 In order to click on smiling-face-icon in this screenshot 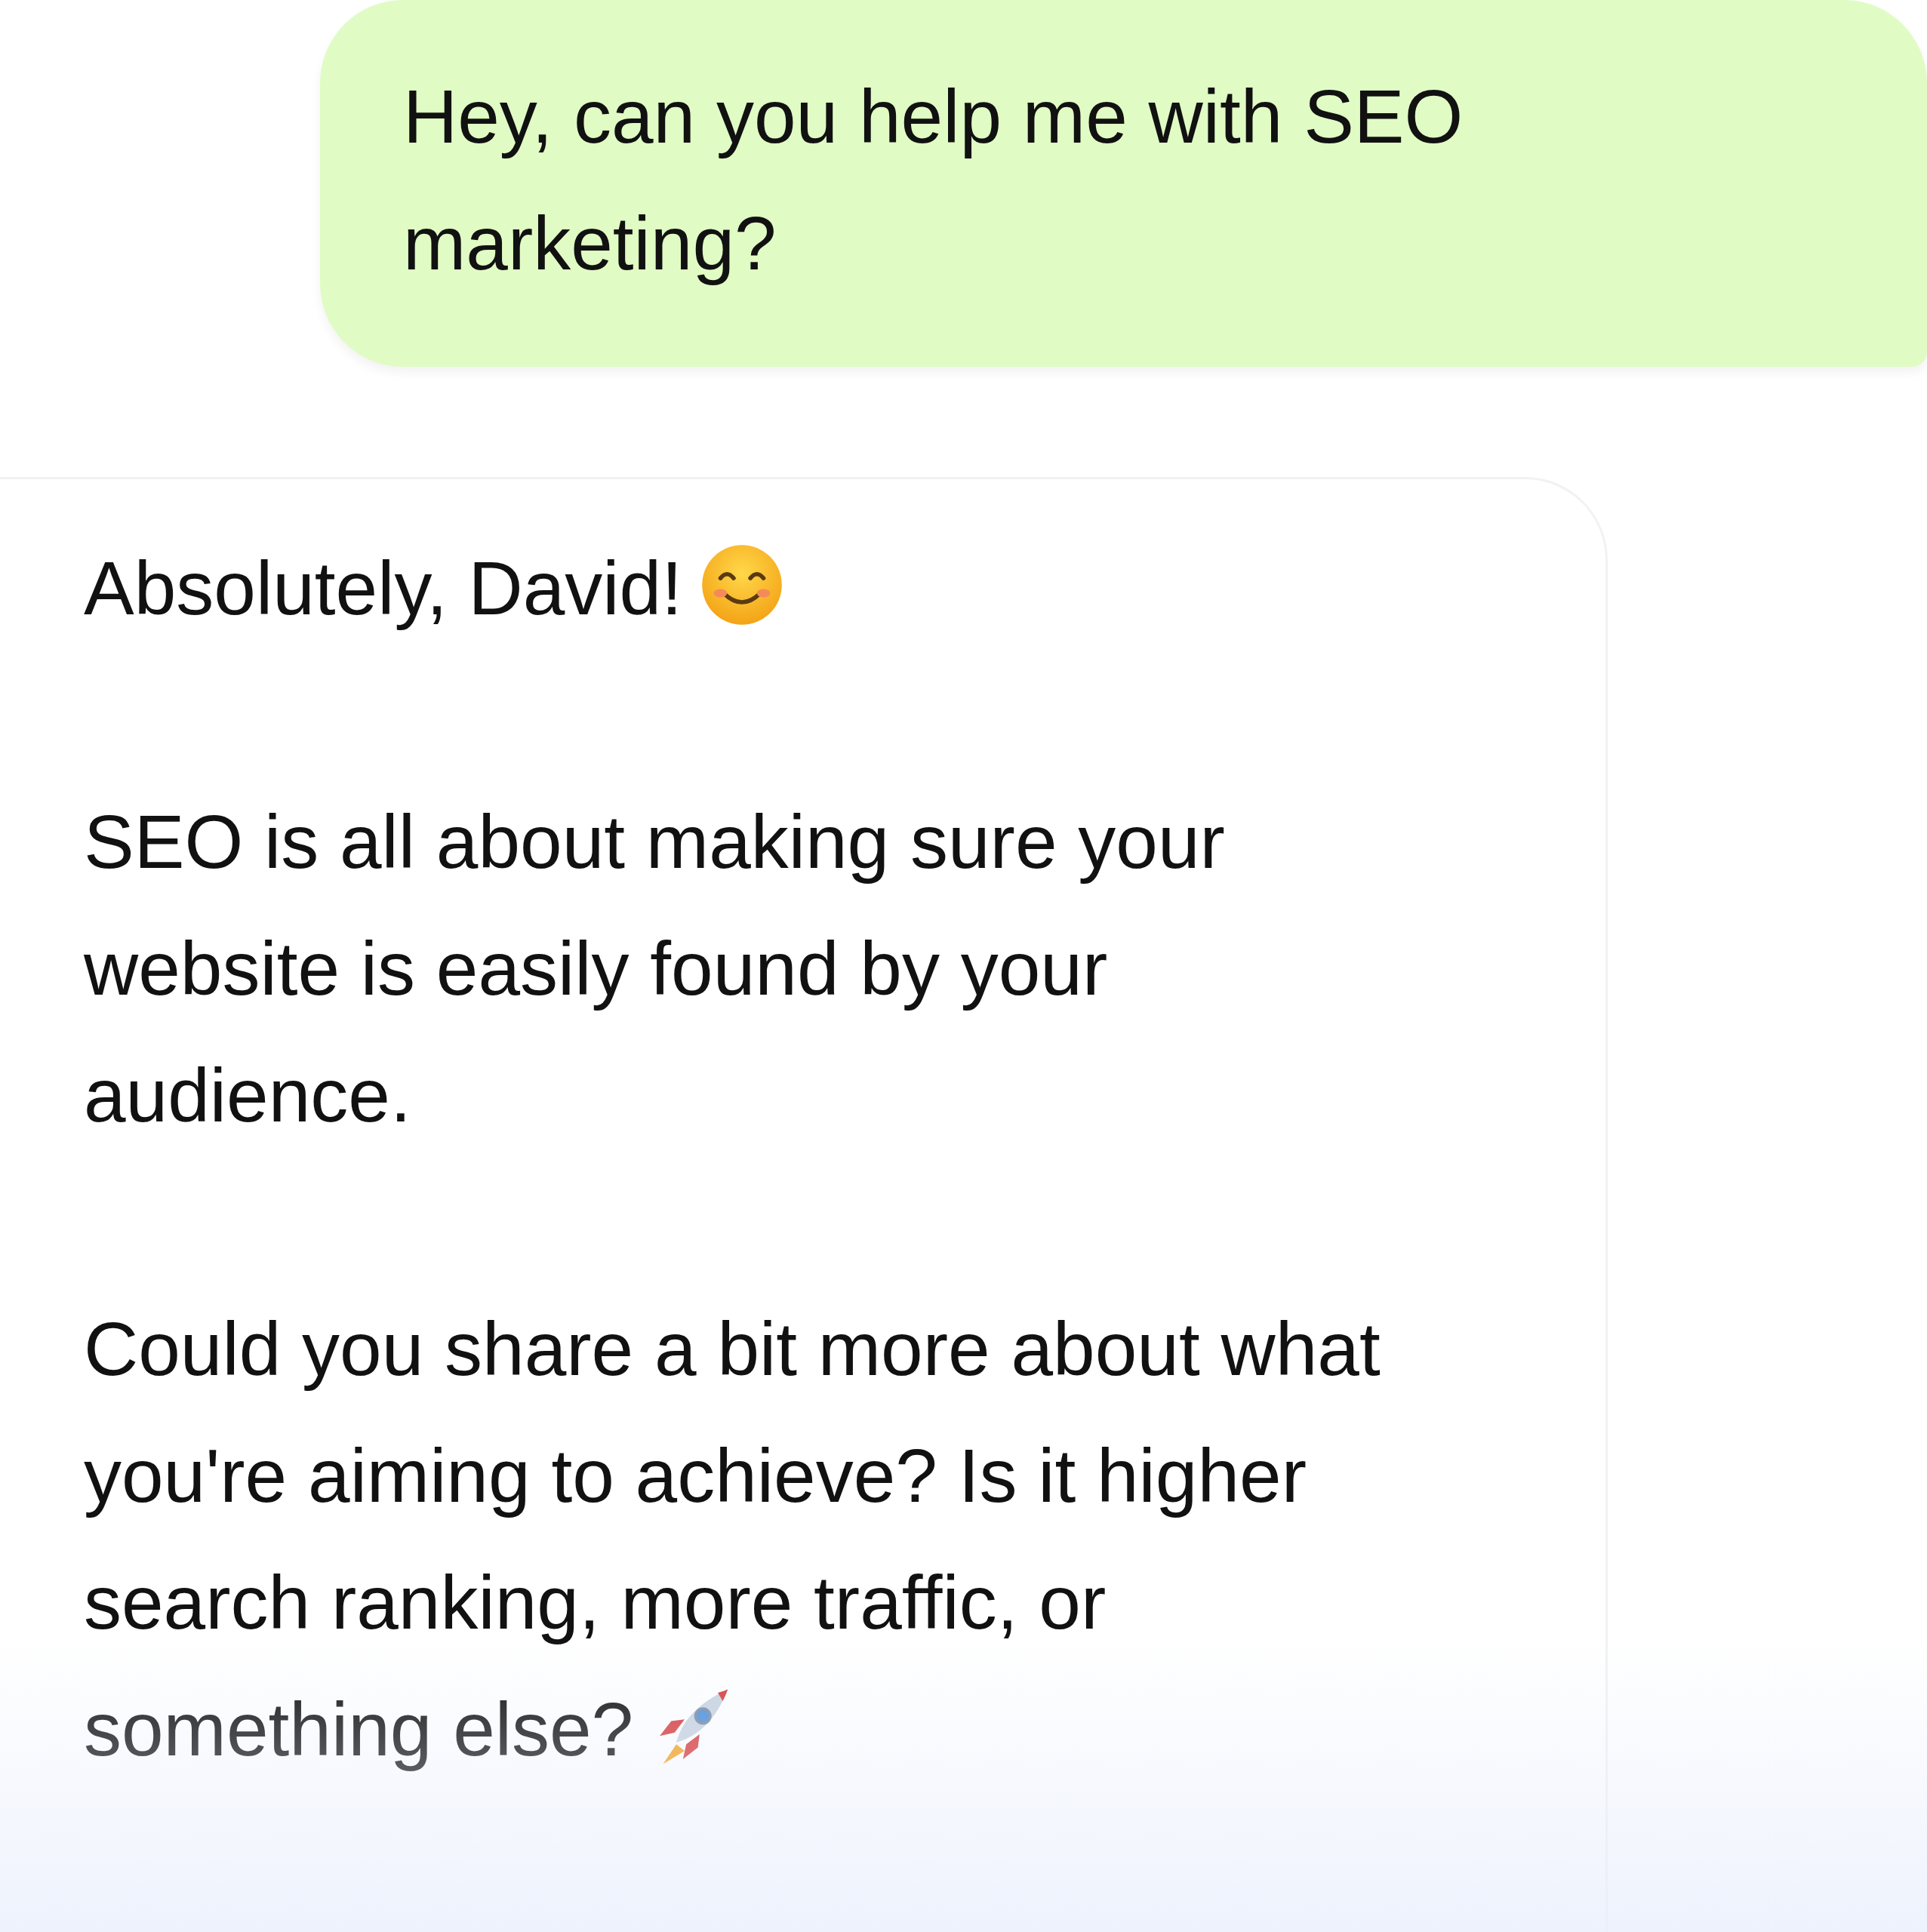, I will do `click(741, 584)`.